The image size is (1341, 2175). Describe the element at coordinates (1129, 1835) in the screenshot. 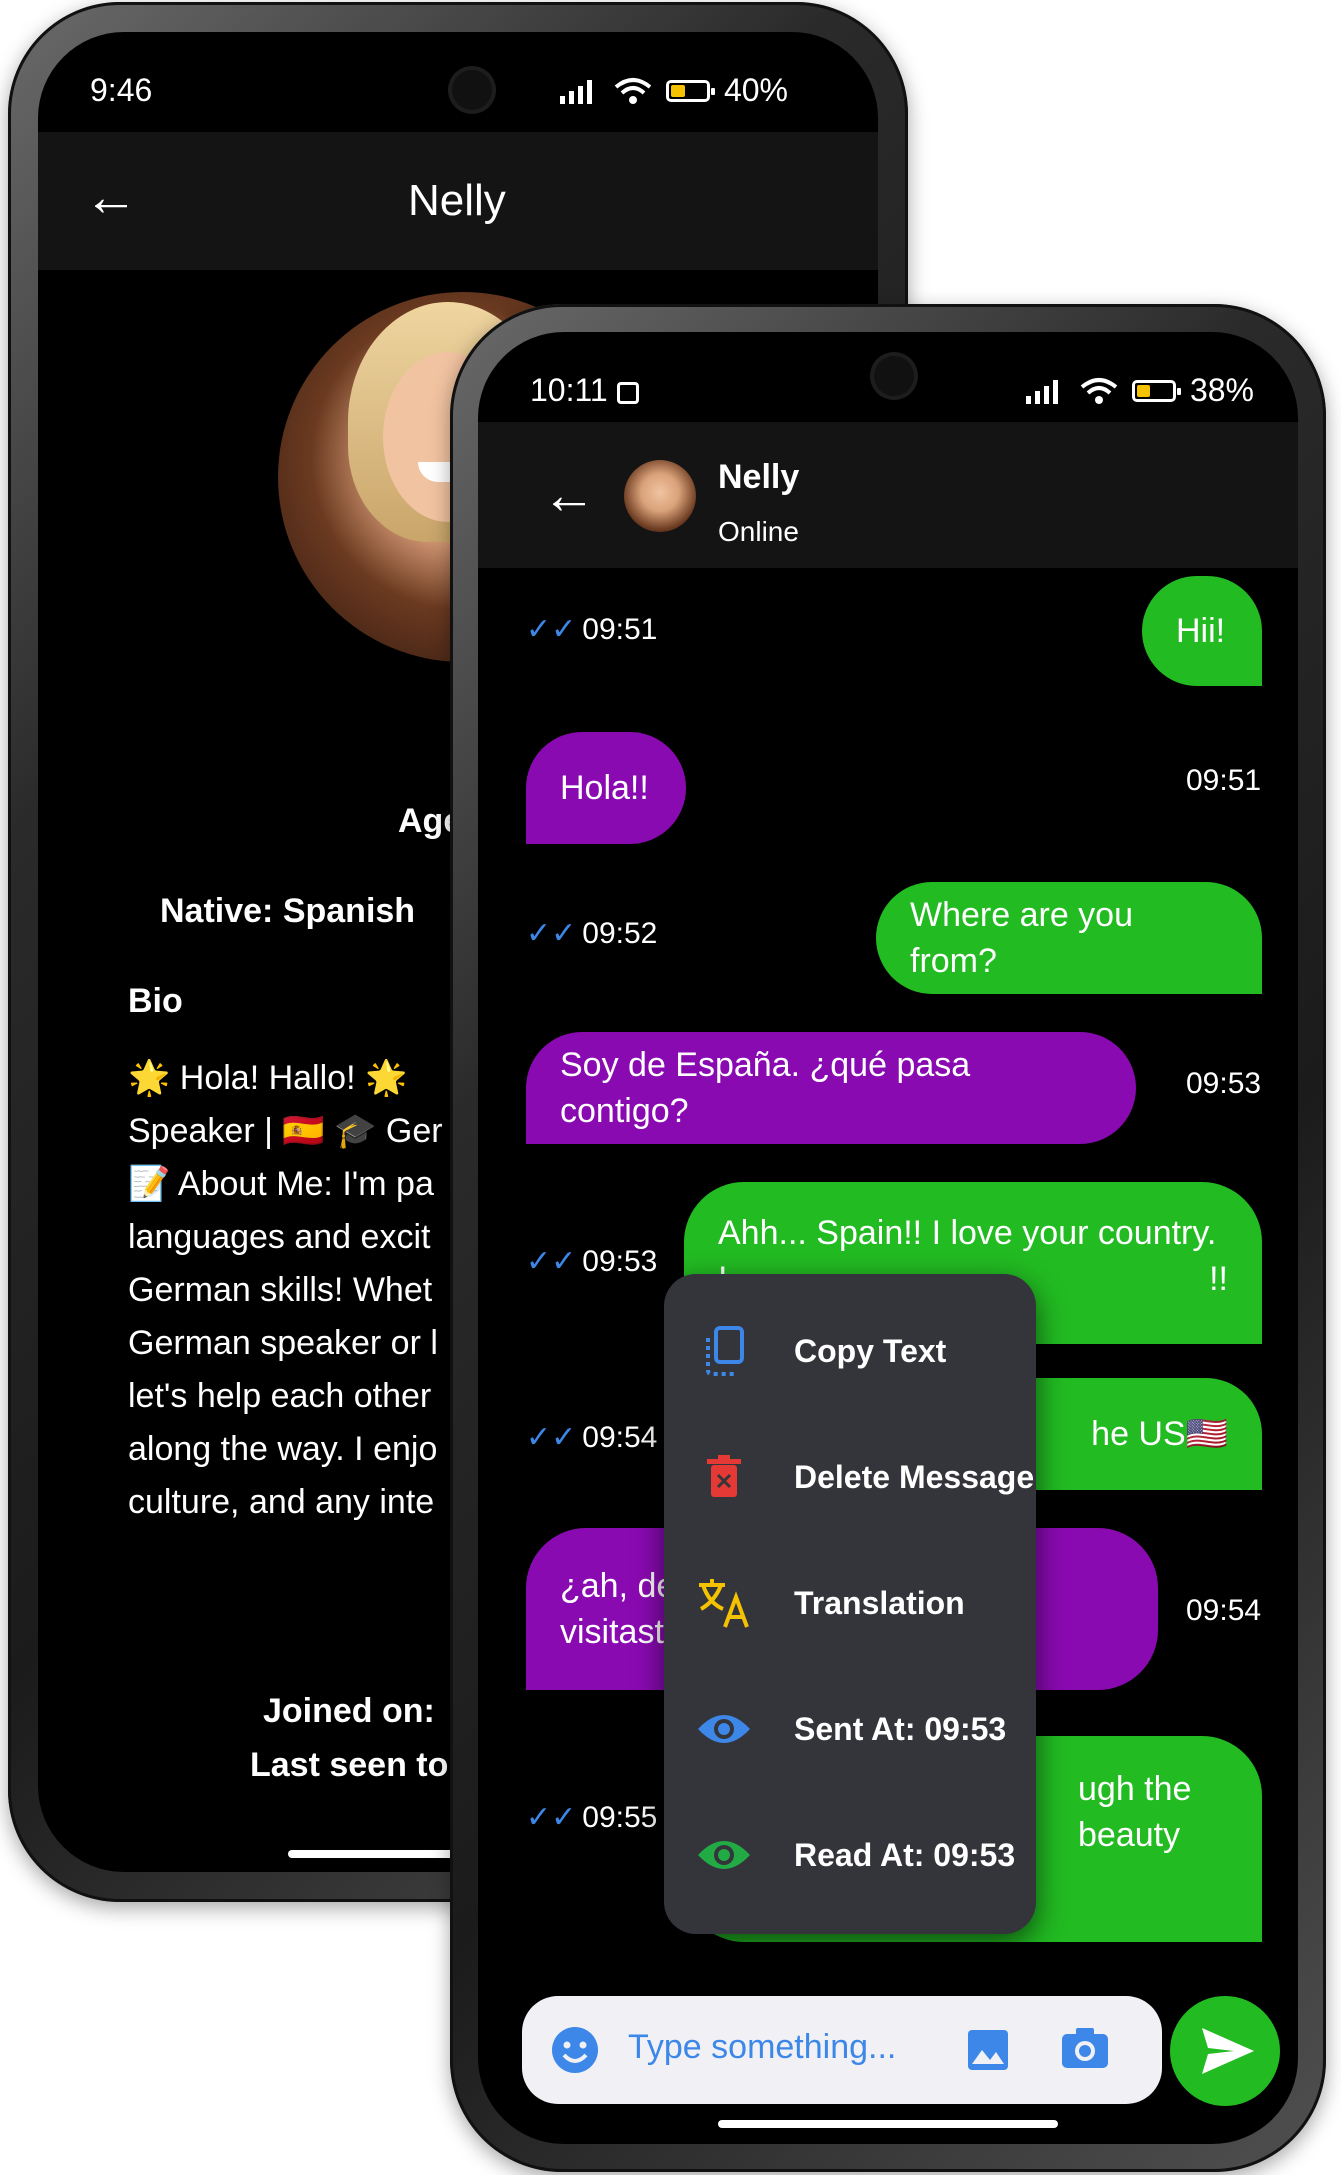

I see `message-text: beauty` at that location.